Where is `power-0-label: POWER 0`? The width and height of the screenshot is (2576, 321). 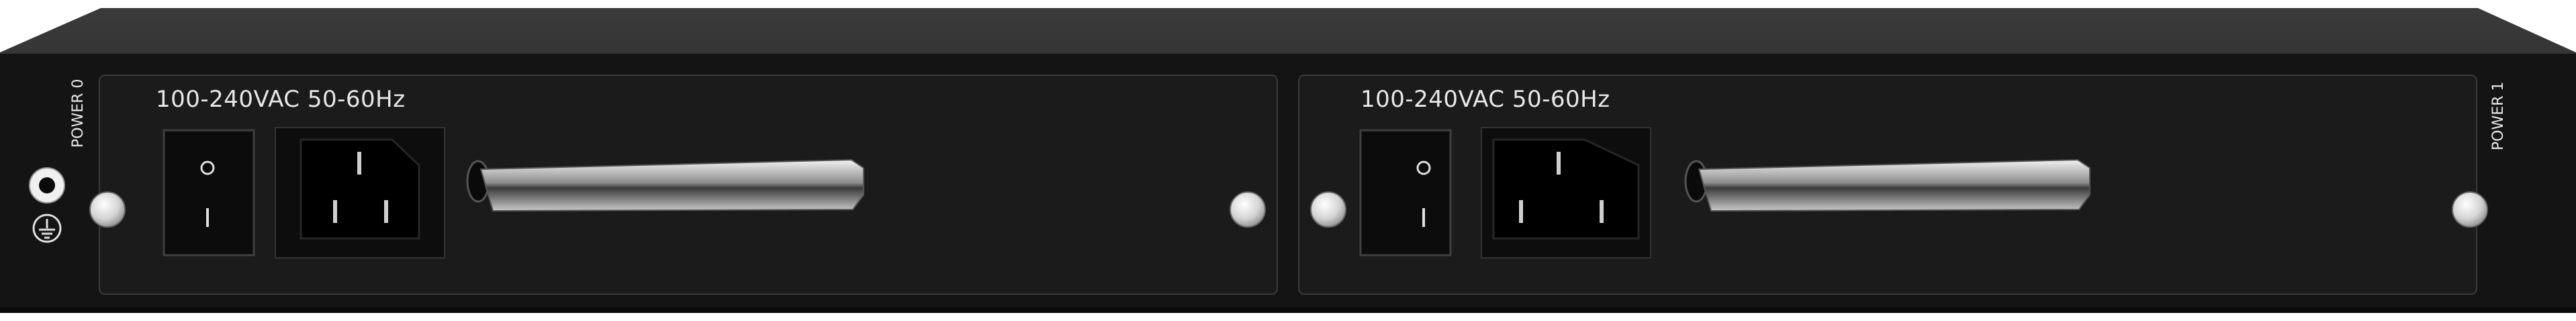
power-0-label: POWER 0 is located at coordinates (78, 113).